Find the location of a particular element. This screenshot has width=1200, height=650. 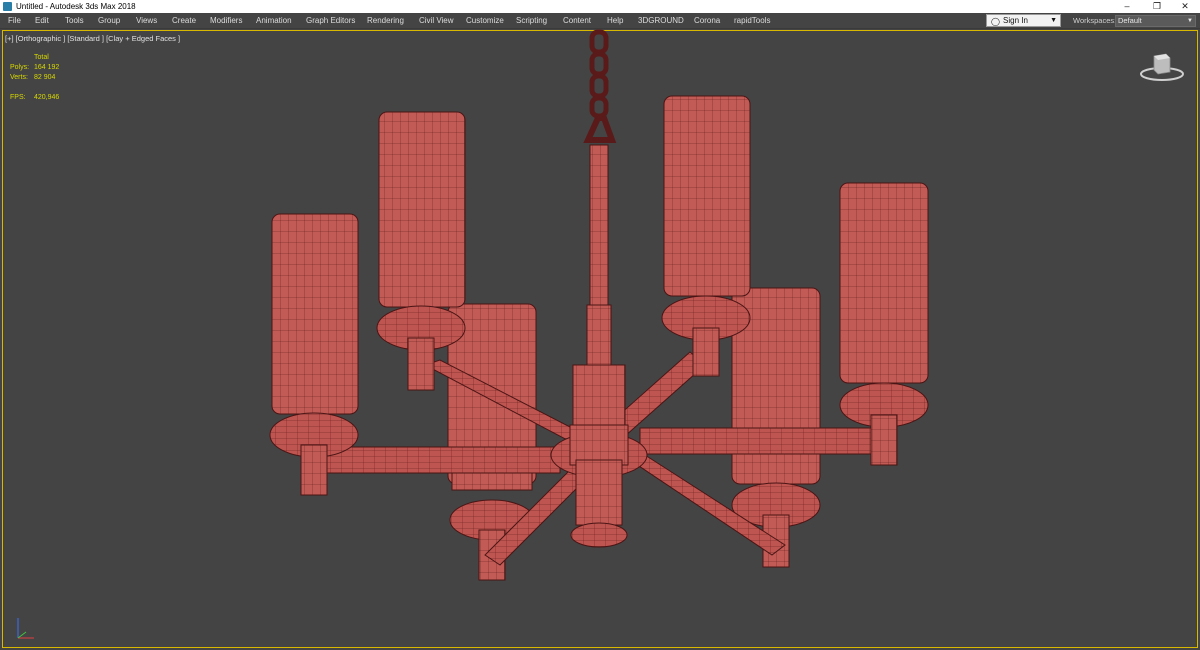

shade-front-far-right is located at coordinates (884, 324).